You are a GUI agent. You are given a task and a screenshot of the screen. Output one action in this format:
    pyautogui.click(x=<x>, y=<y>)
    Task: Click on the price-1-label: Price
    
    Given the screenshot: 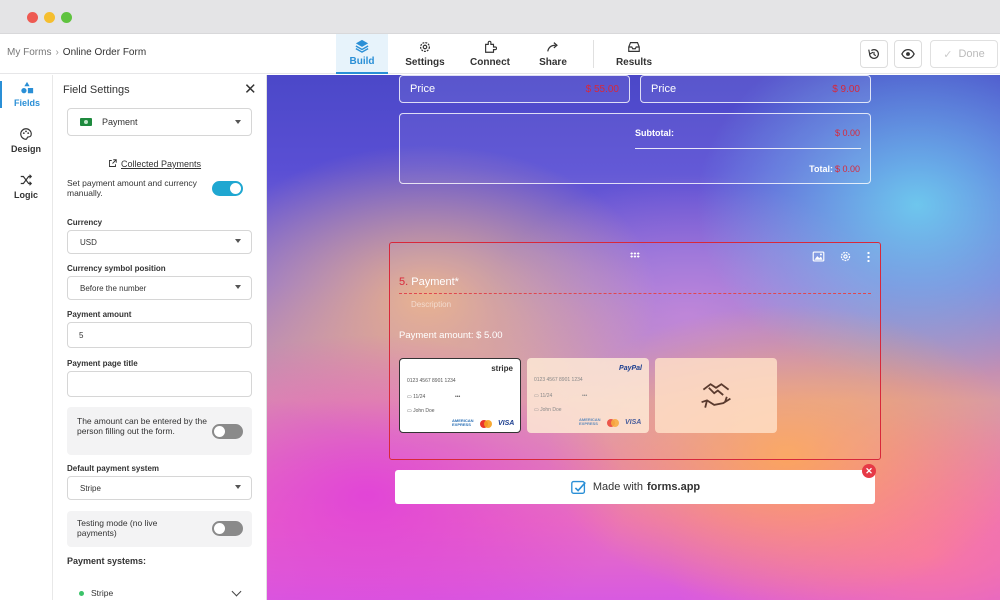 What is the action you would take?
    pyautogui.click(x=423, y=89)
    